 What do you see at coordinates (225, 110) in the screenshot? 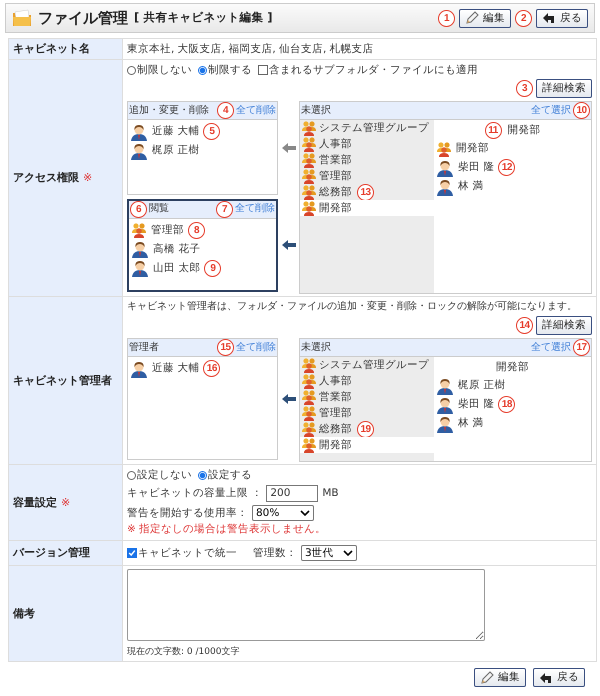
I see `callout-number: 4` at bounding box center [225, 110].